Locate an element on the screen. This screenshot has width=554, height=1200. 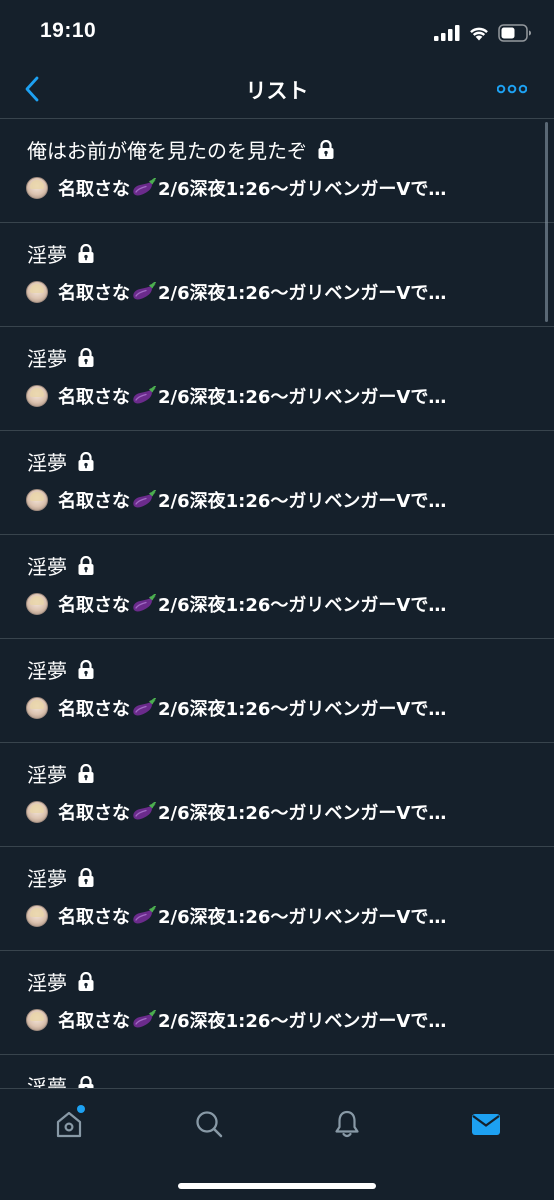
search-icon is located at coordinates (209, 1124).